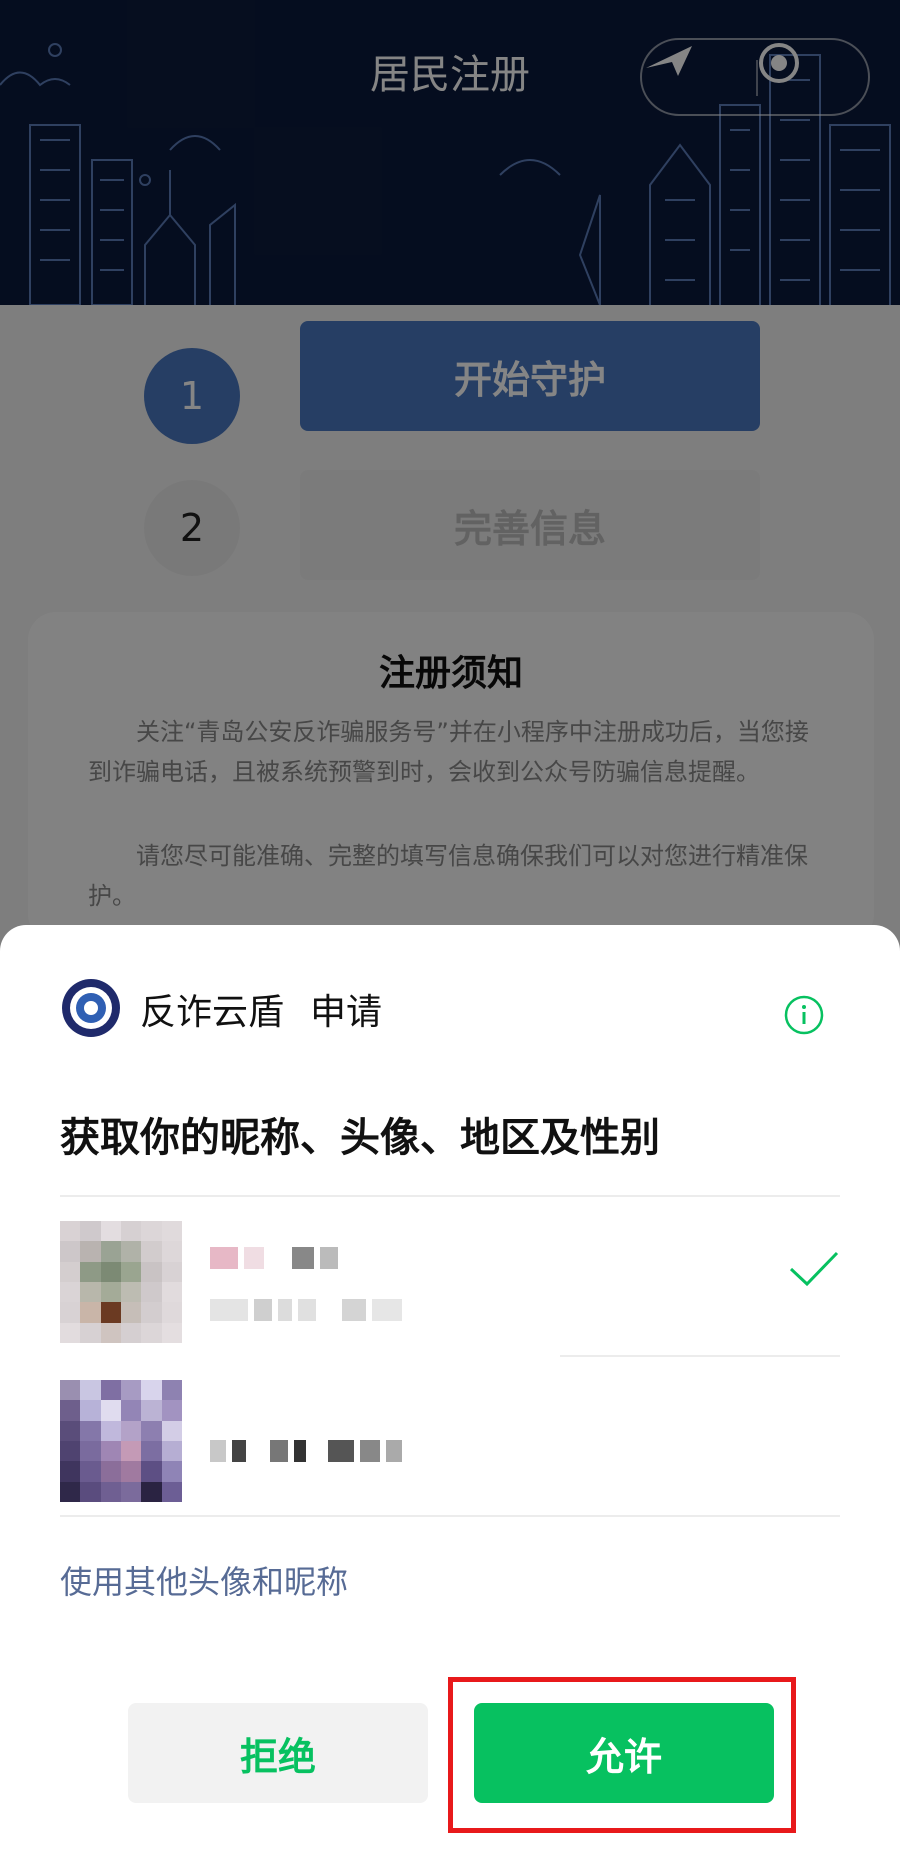  What do you see at coordinates (450, 1450) in the screenshot?
I see `profile-option-other` at bounding box center [450, 1450].